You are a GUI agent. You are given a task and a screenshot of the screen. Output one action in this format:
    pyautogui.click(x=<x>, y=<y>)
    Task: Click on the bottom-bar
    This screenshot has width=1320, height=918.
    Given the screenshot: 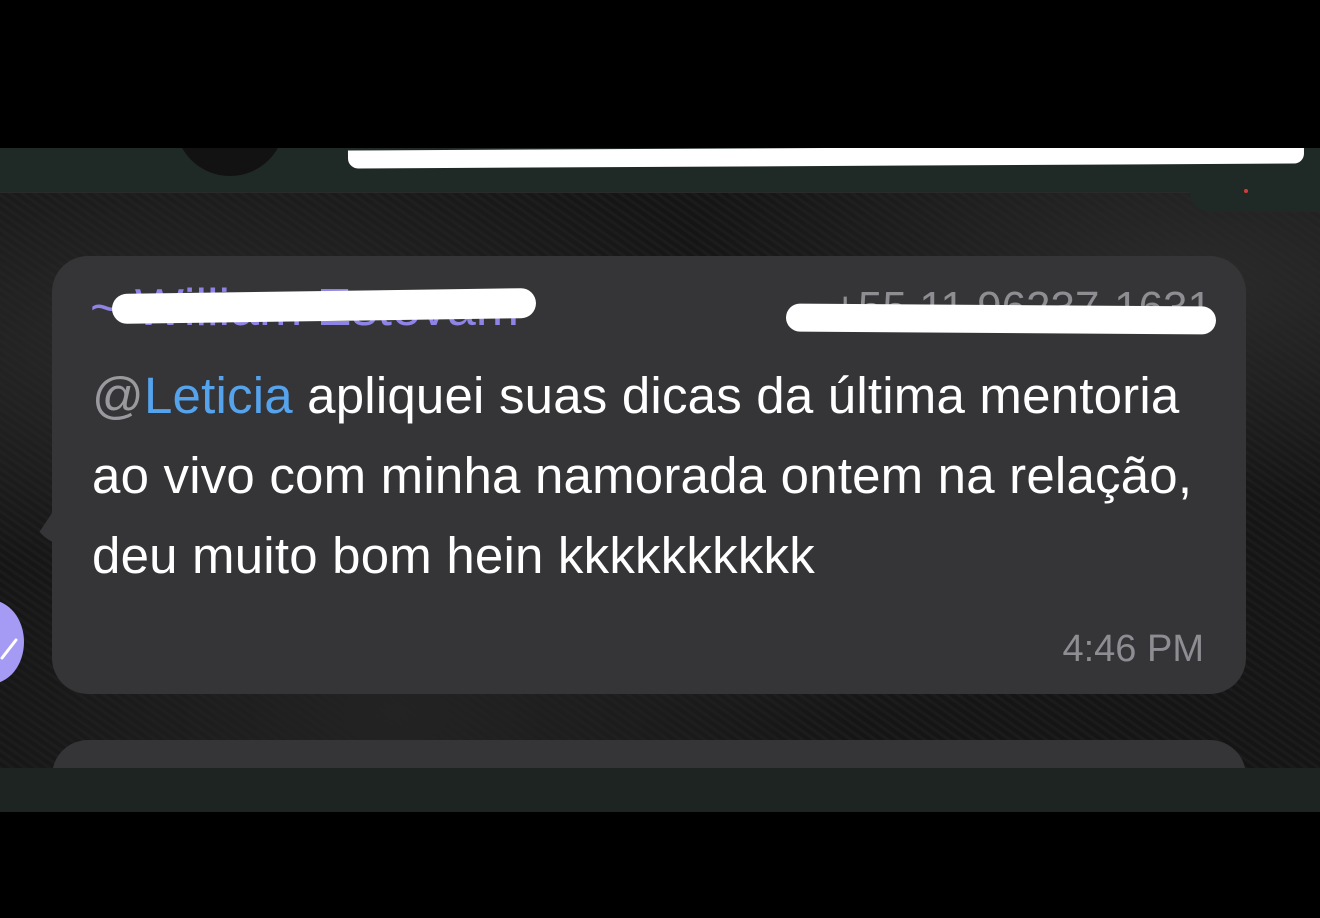 What is the action you would take?
    pyautogui.click(x=660, y=790)
    